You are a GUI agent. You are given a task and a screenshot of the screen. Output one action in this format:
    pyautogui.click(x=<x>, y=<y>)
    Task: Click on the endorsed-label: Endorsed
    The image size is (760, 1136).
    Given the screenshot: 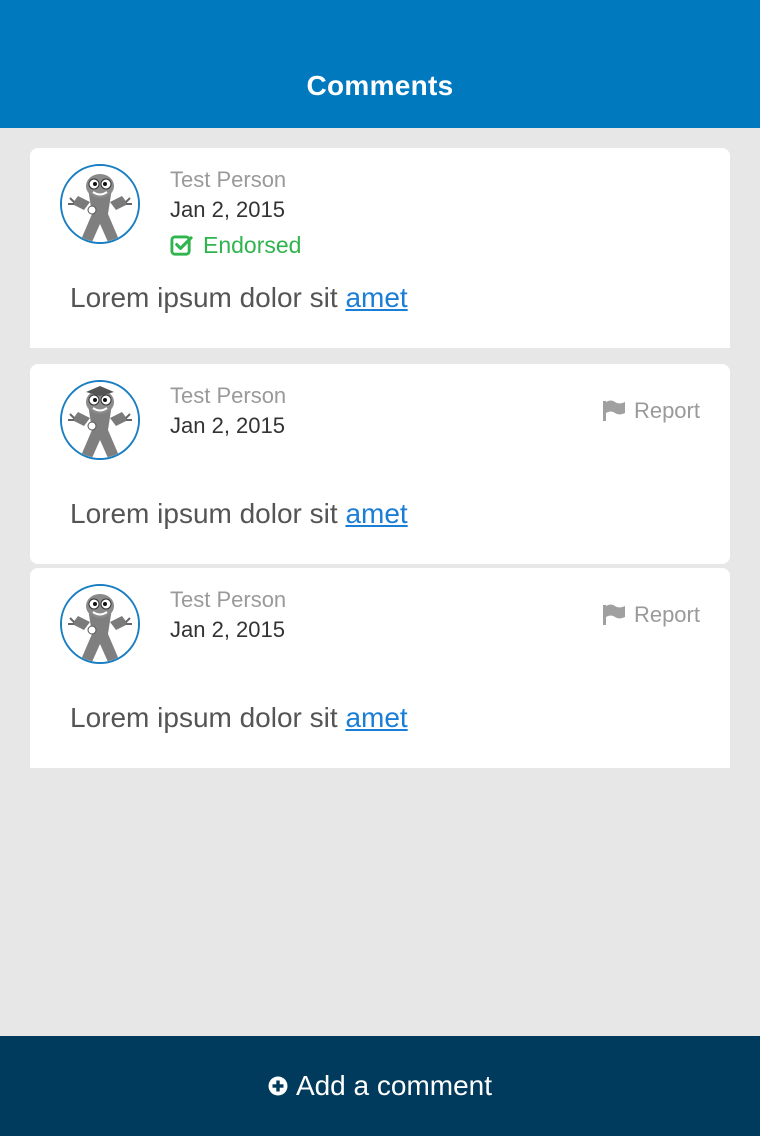 What is the action you would take?
    pyautogui.click(x=252, y=245)
    